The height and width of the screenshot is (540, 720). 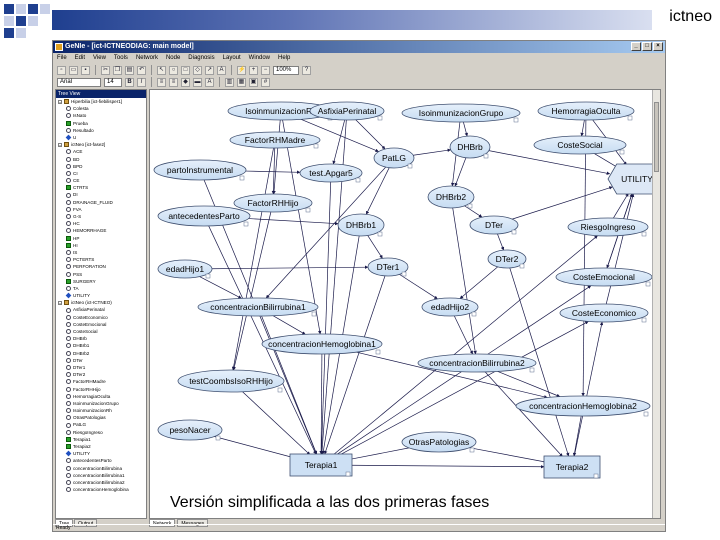 What do you see at coordinates (79, 82) in the screenshot?
I see `font-name-select: Arial` at bounding box center [79, 82].